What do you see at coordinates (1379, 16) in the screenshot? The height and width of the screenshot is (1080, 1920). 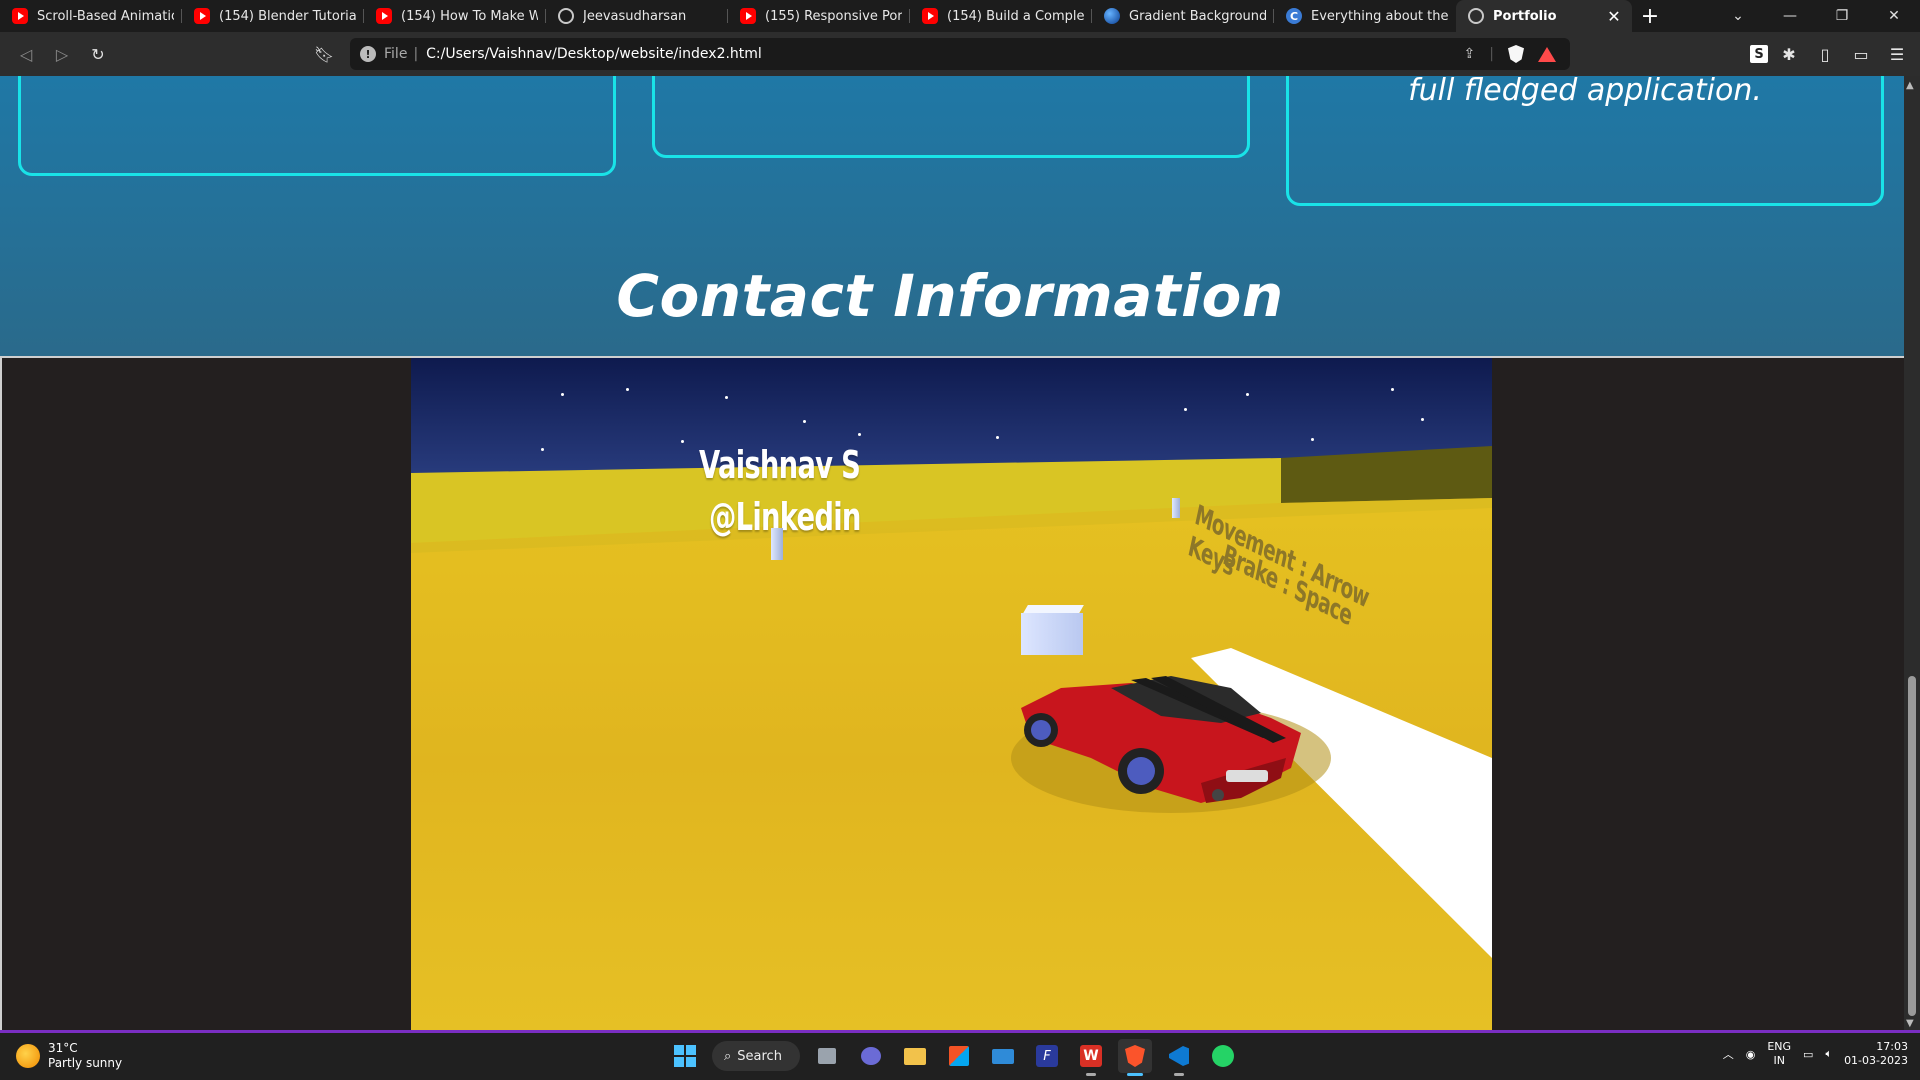 I see `tab-title: Everything about the c` at bounding box center [1379, 16].